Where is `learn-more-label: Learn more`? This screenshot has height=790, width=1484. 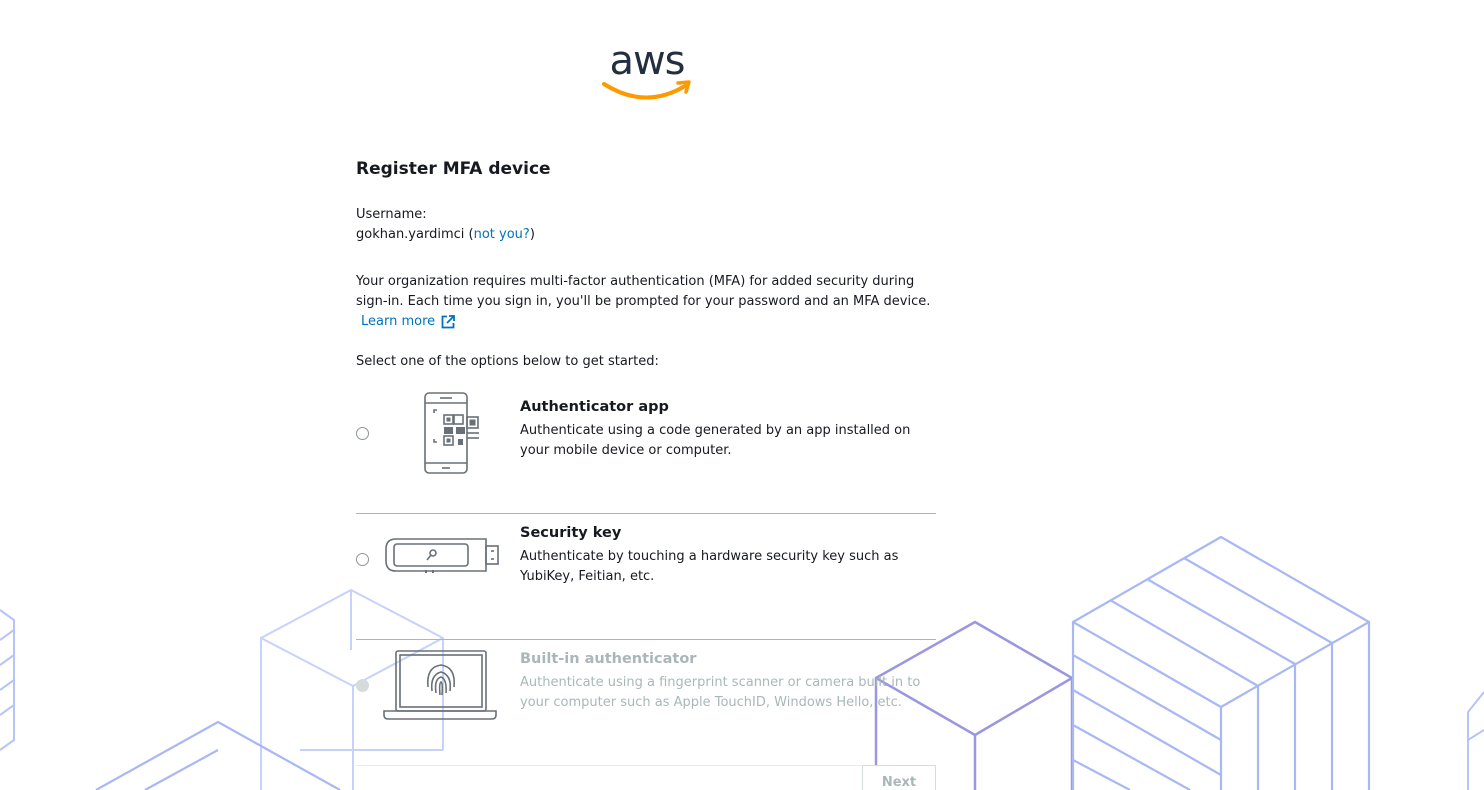 learn-more-label: Learn more is located at coordinates (398, 321).